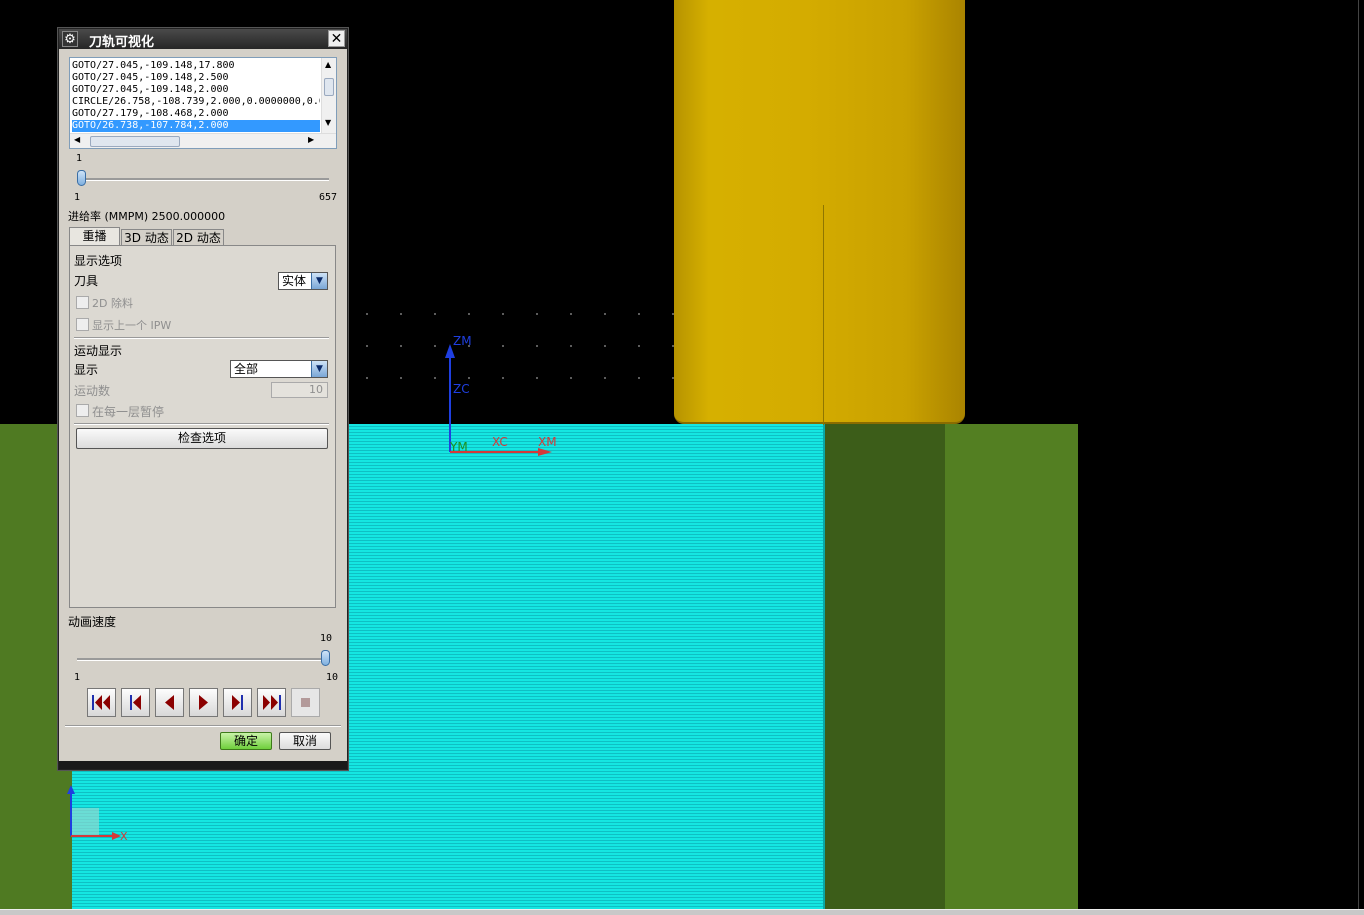 The image size is (1364, 915). I want to click on part-face-right, so click(1011, 667).